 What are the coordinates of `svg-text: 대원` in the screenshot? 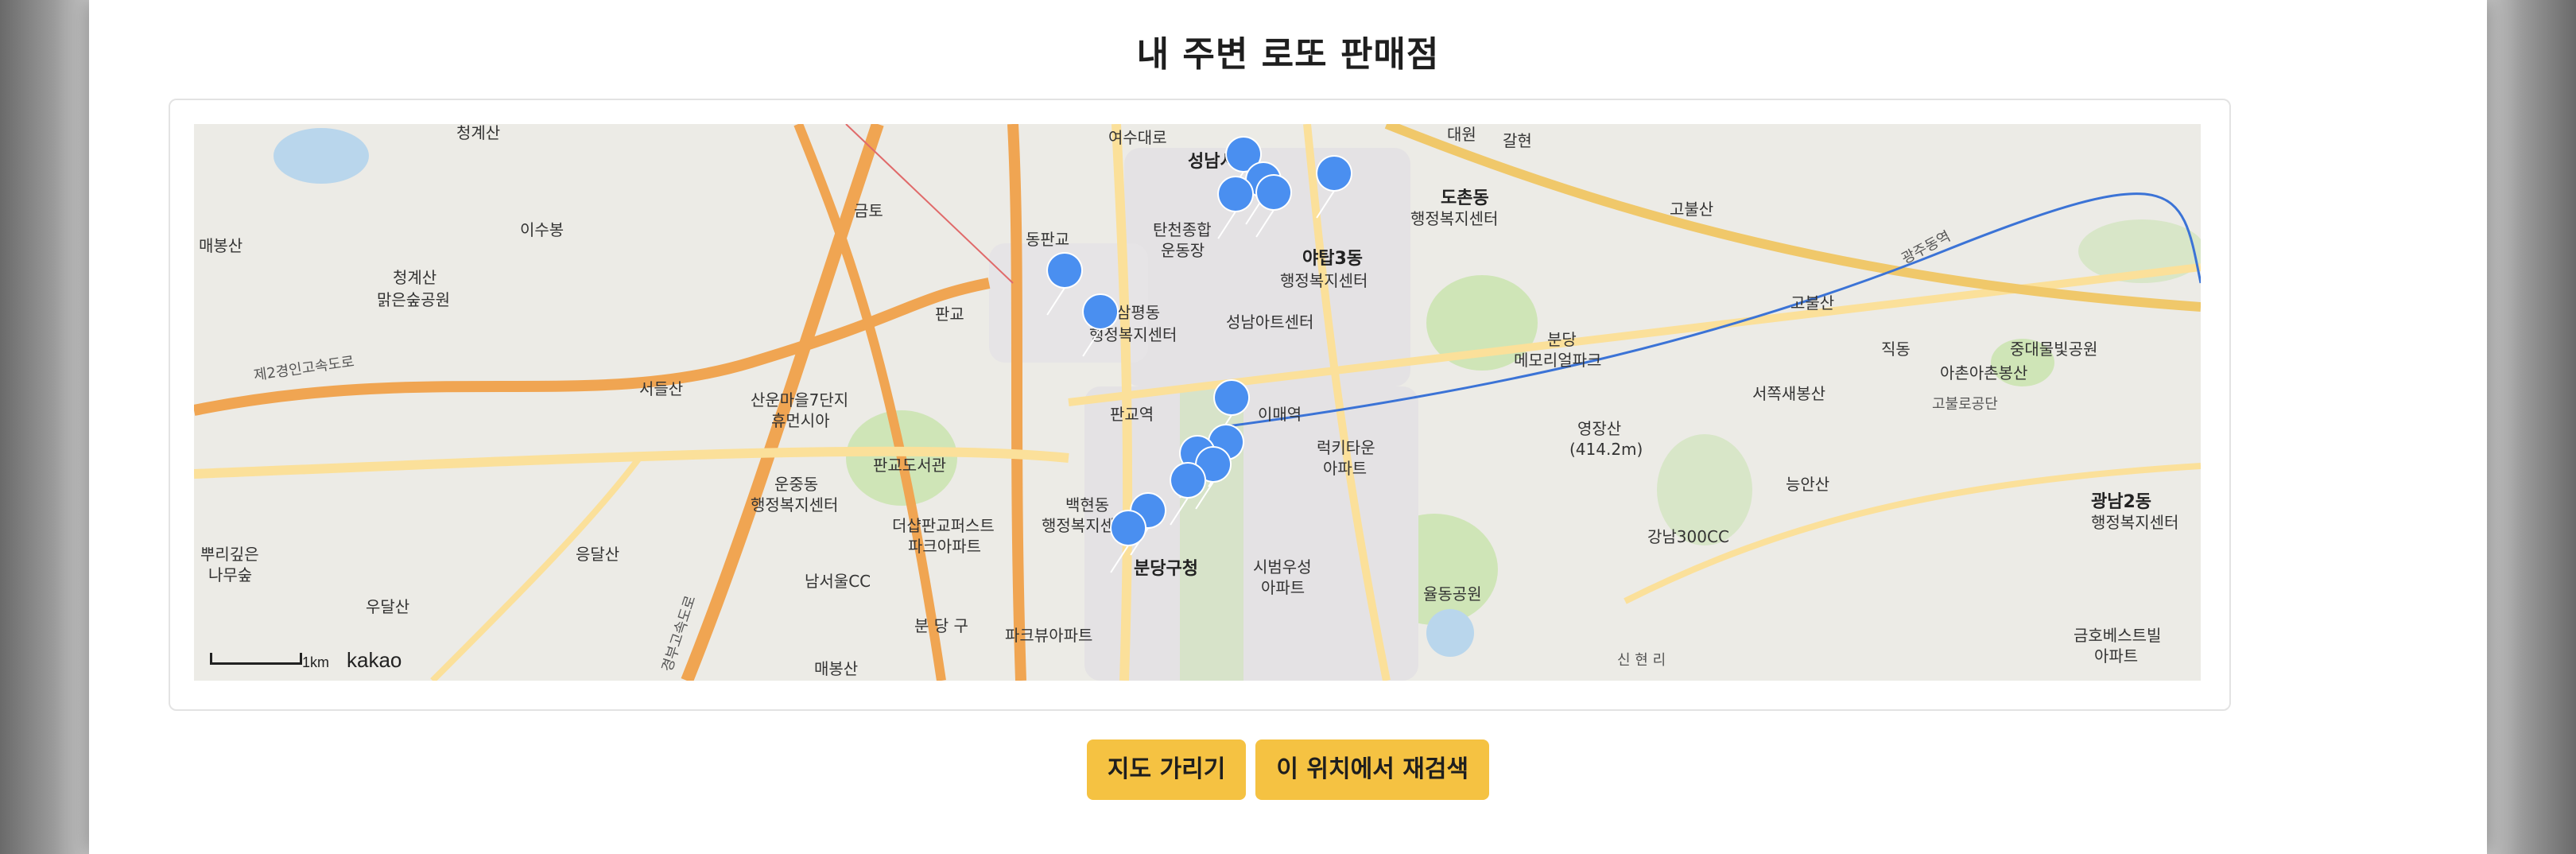 It's located at (1461, 134).